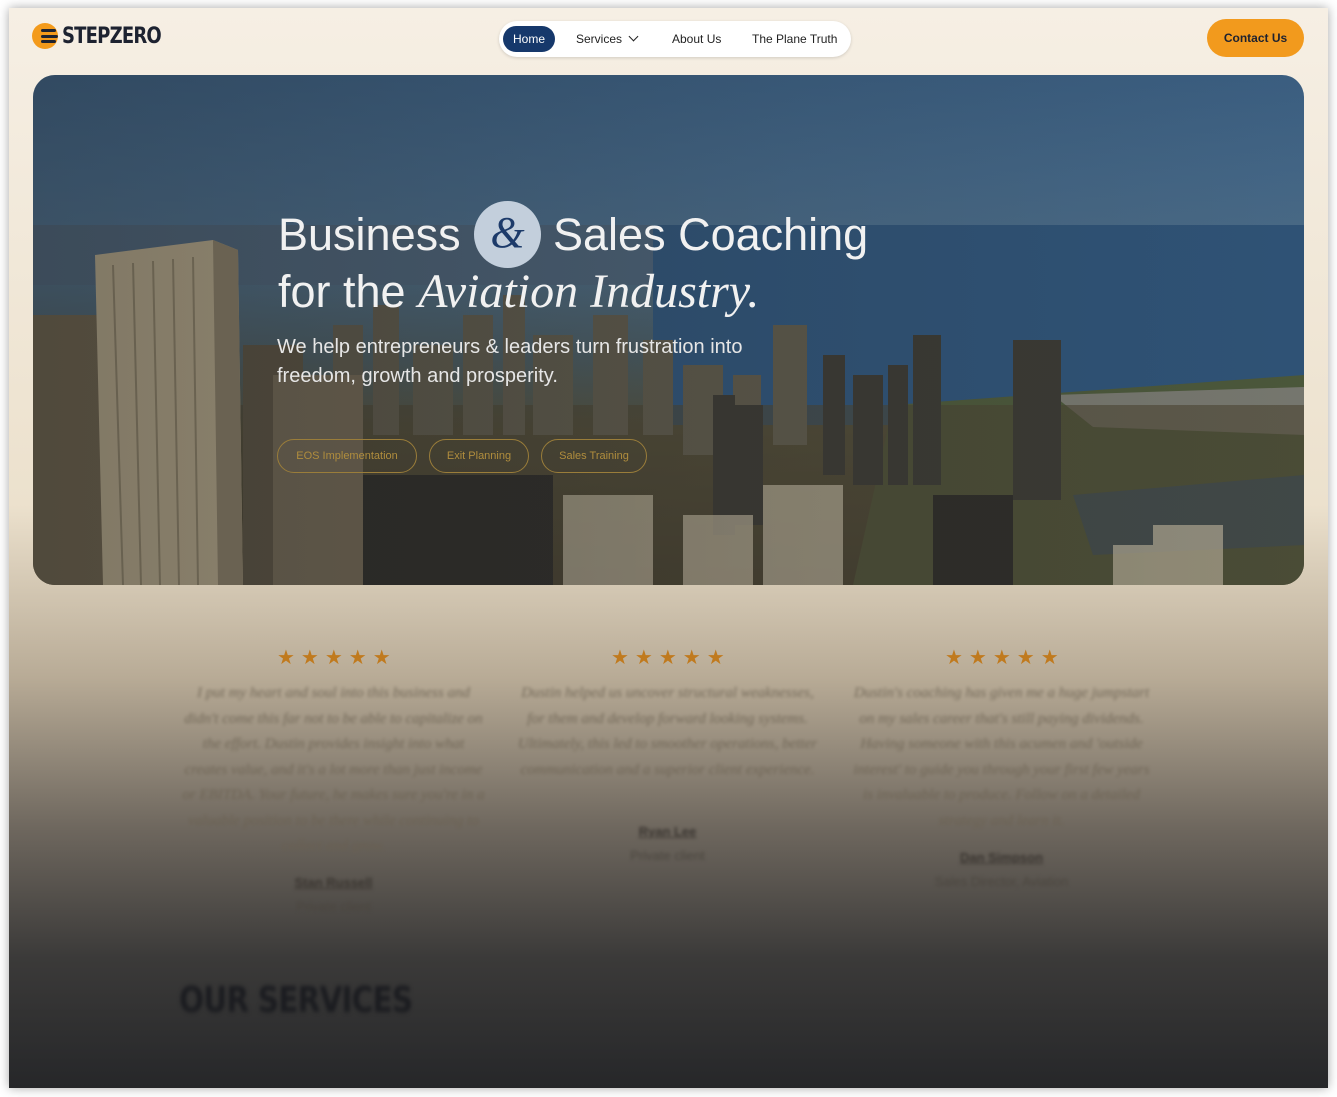 This screenshot has width=1337, height=1097. I want to click on contact-us-button: Contact Us, so click(1255, 38).